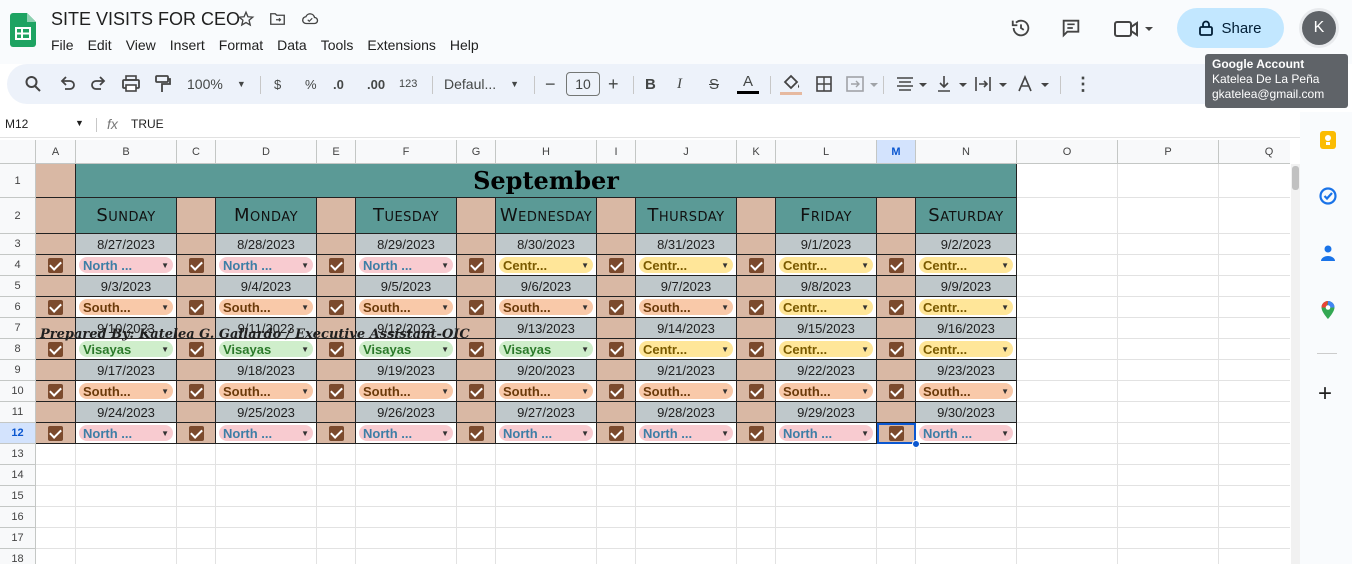 This screenshot has width=1352, height=564. Describe the element at coordinates (18, 475) in the screenshot. I see `row-header-14: 14` at that location.